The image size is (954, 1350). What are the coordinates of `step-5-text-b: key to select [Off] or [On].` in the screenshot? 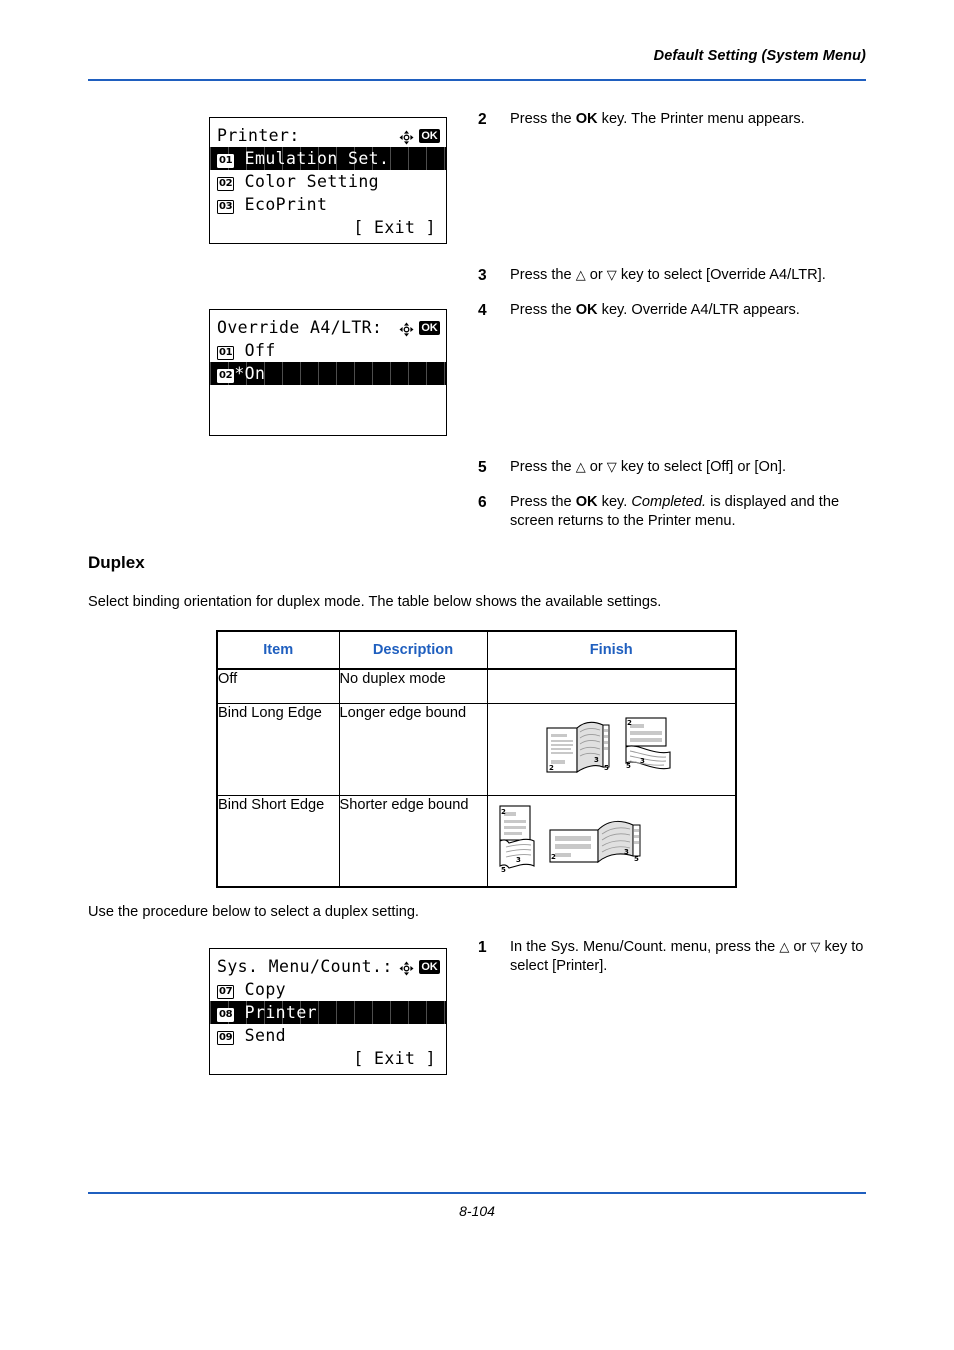 It's located at (701, 467).